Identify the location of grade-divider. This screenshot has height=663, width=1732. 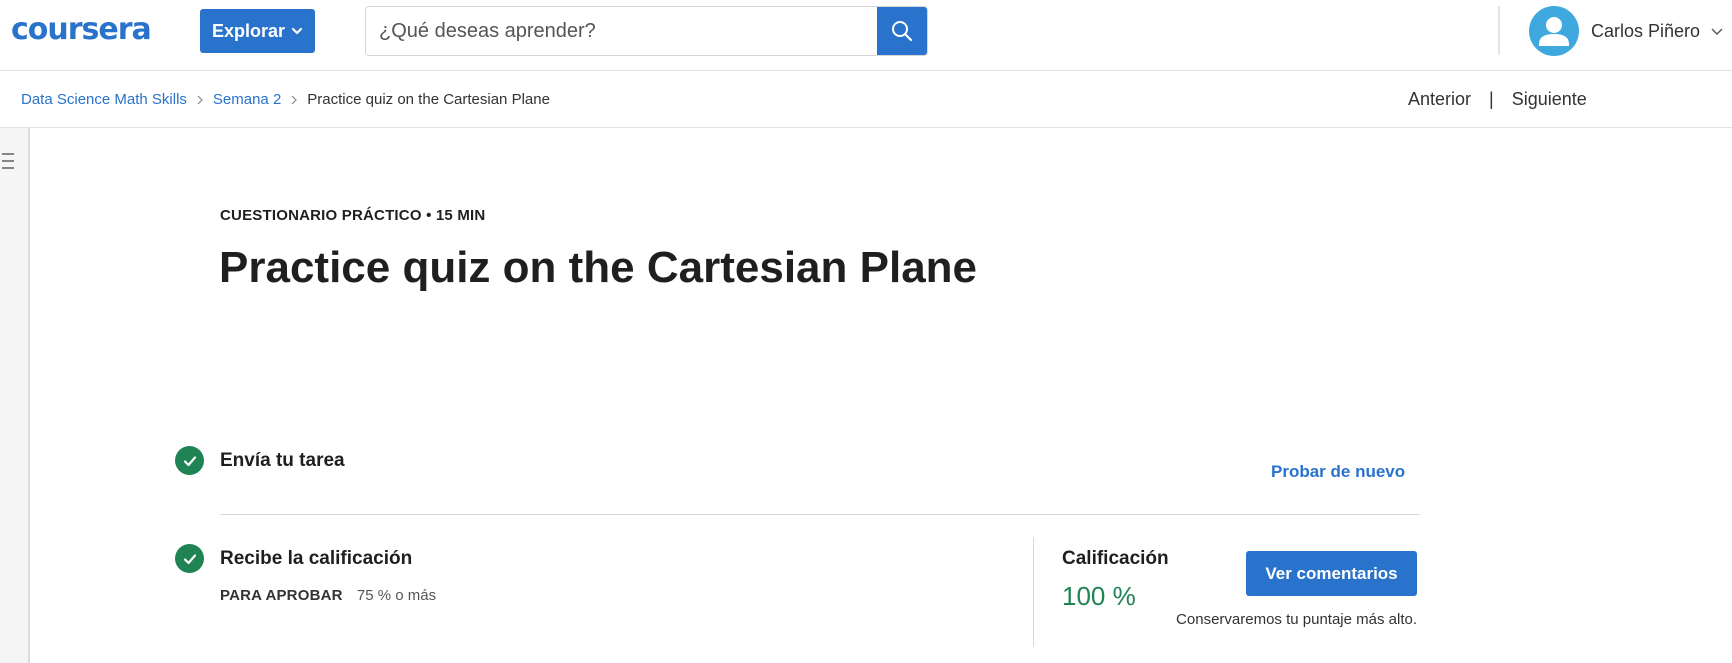
(1033, 592).